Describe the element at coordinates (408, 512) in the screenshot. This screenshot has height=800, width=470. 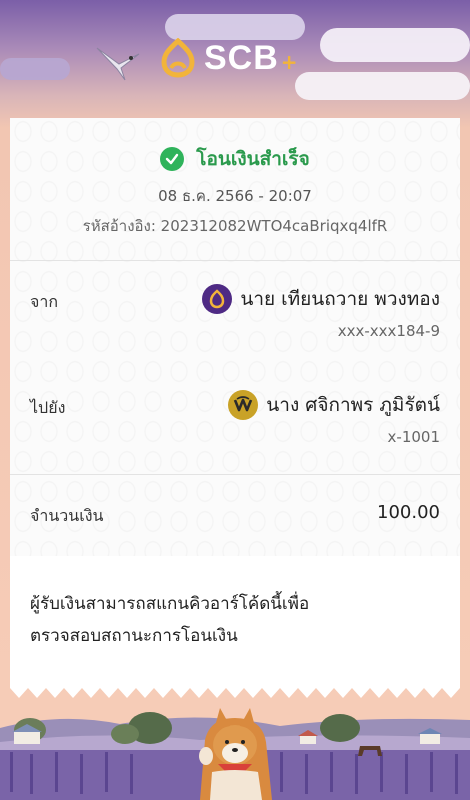
I see `amount-value: 100.00` at that location.